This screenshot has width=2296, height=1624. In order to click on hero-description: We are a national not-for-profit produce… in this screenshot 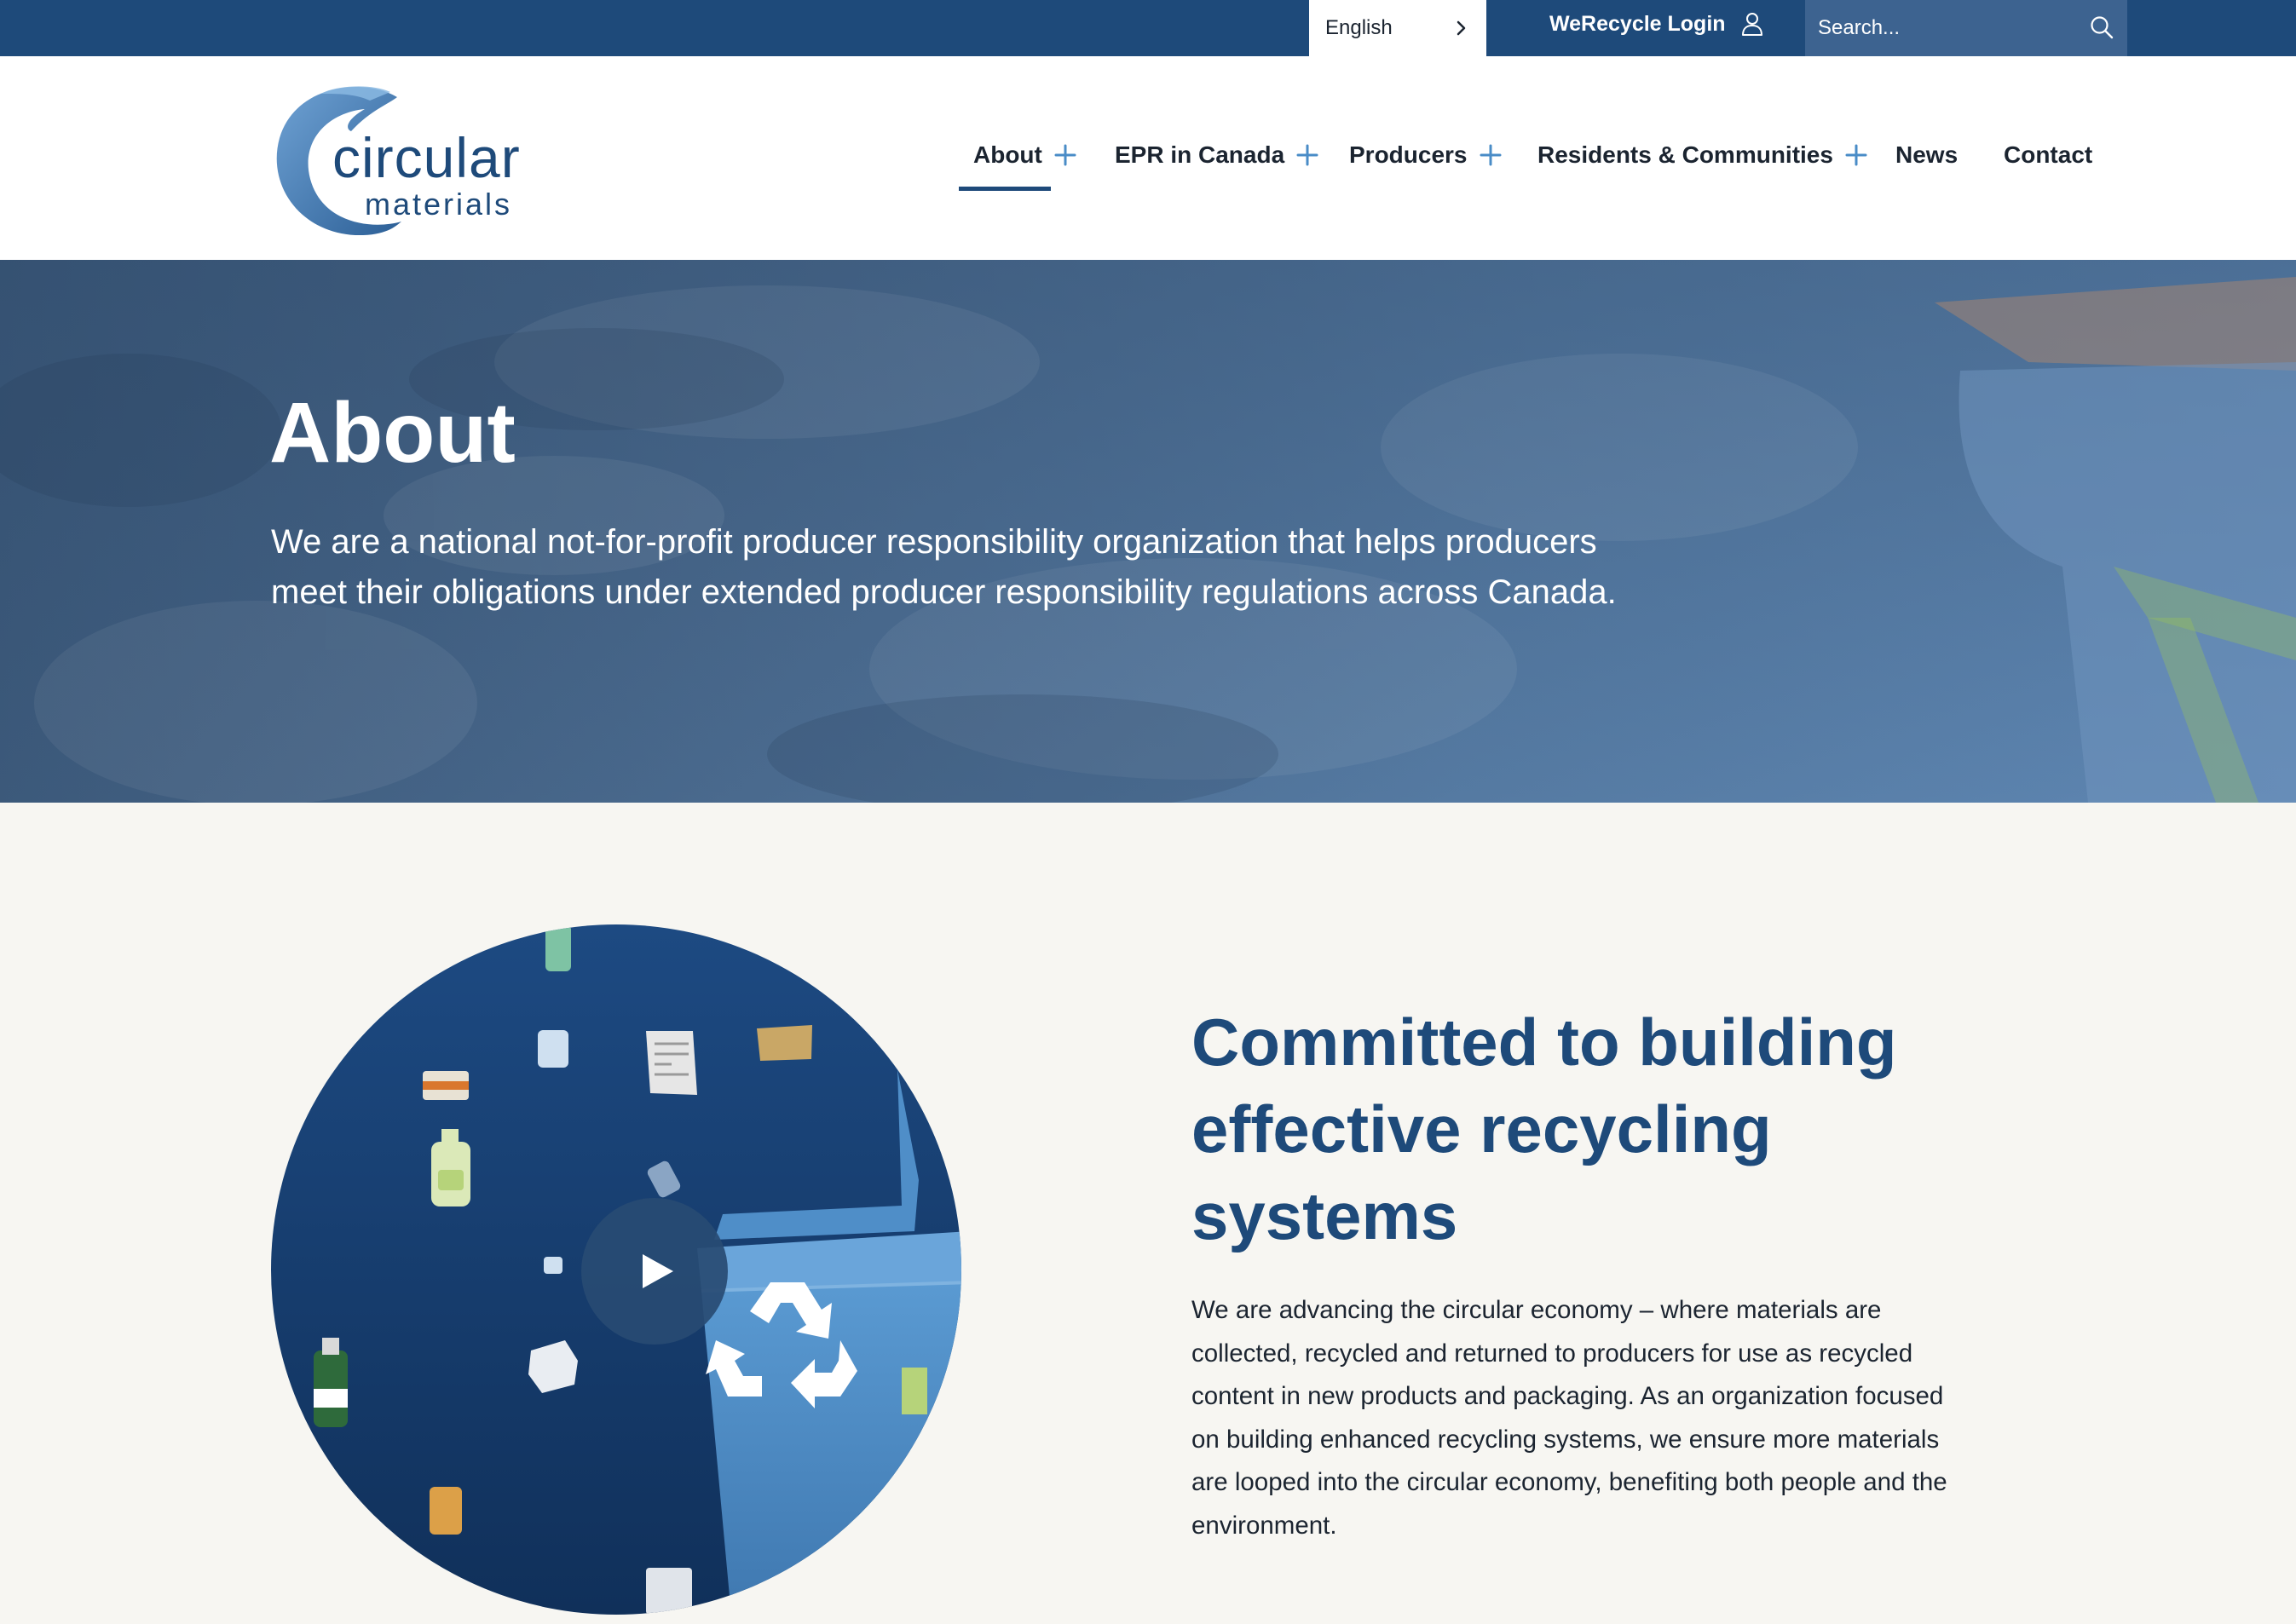, I will do `click(944, 567)`.